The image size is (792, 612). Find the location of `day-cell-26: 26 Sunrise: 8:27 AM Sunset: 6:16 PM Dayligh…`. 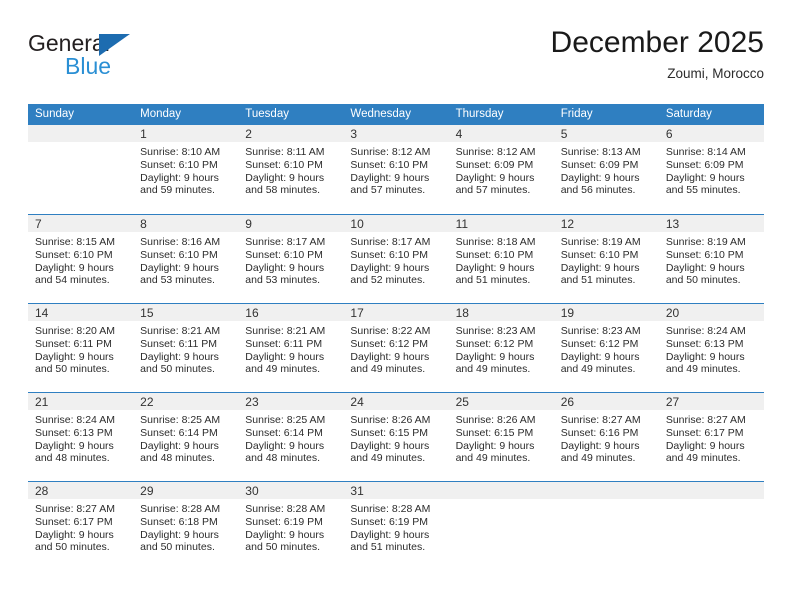

day-cell-26: 26 Sunrise: 8:27 AM Sunset: 6:16 PM Dayligh… is located at coordinates (606, 437).